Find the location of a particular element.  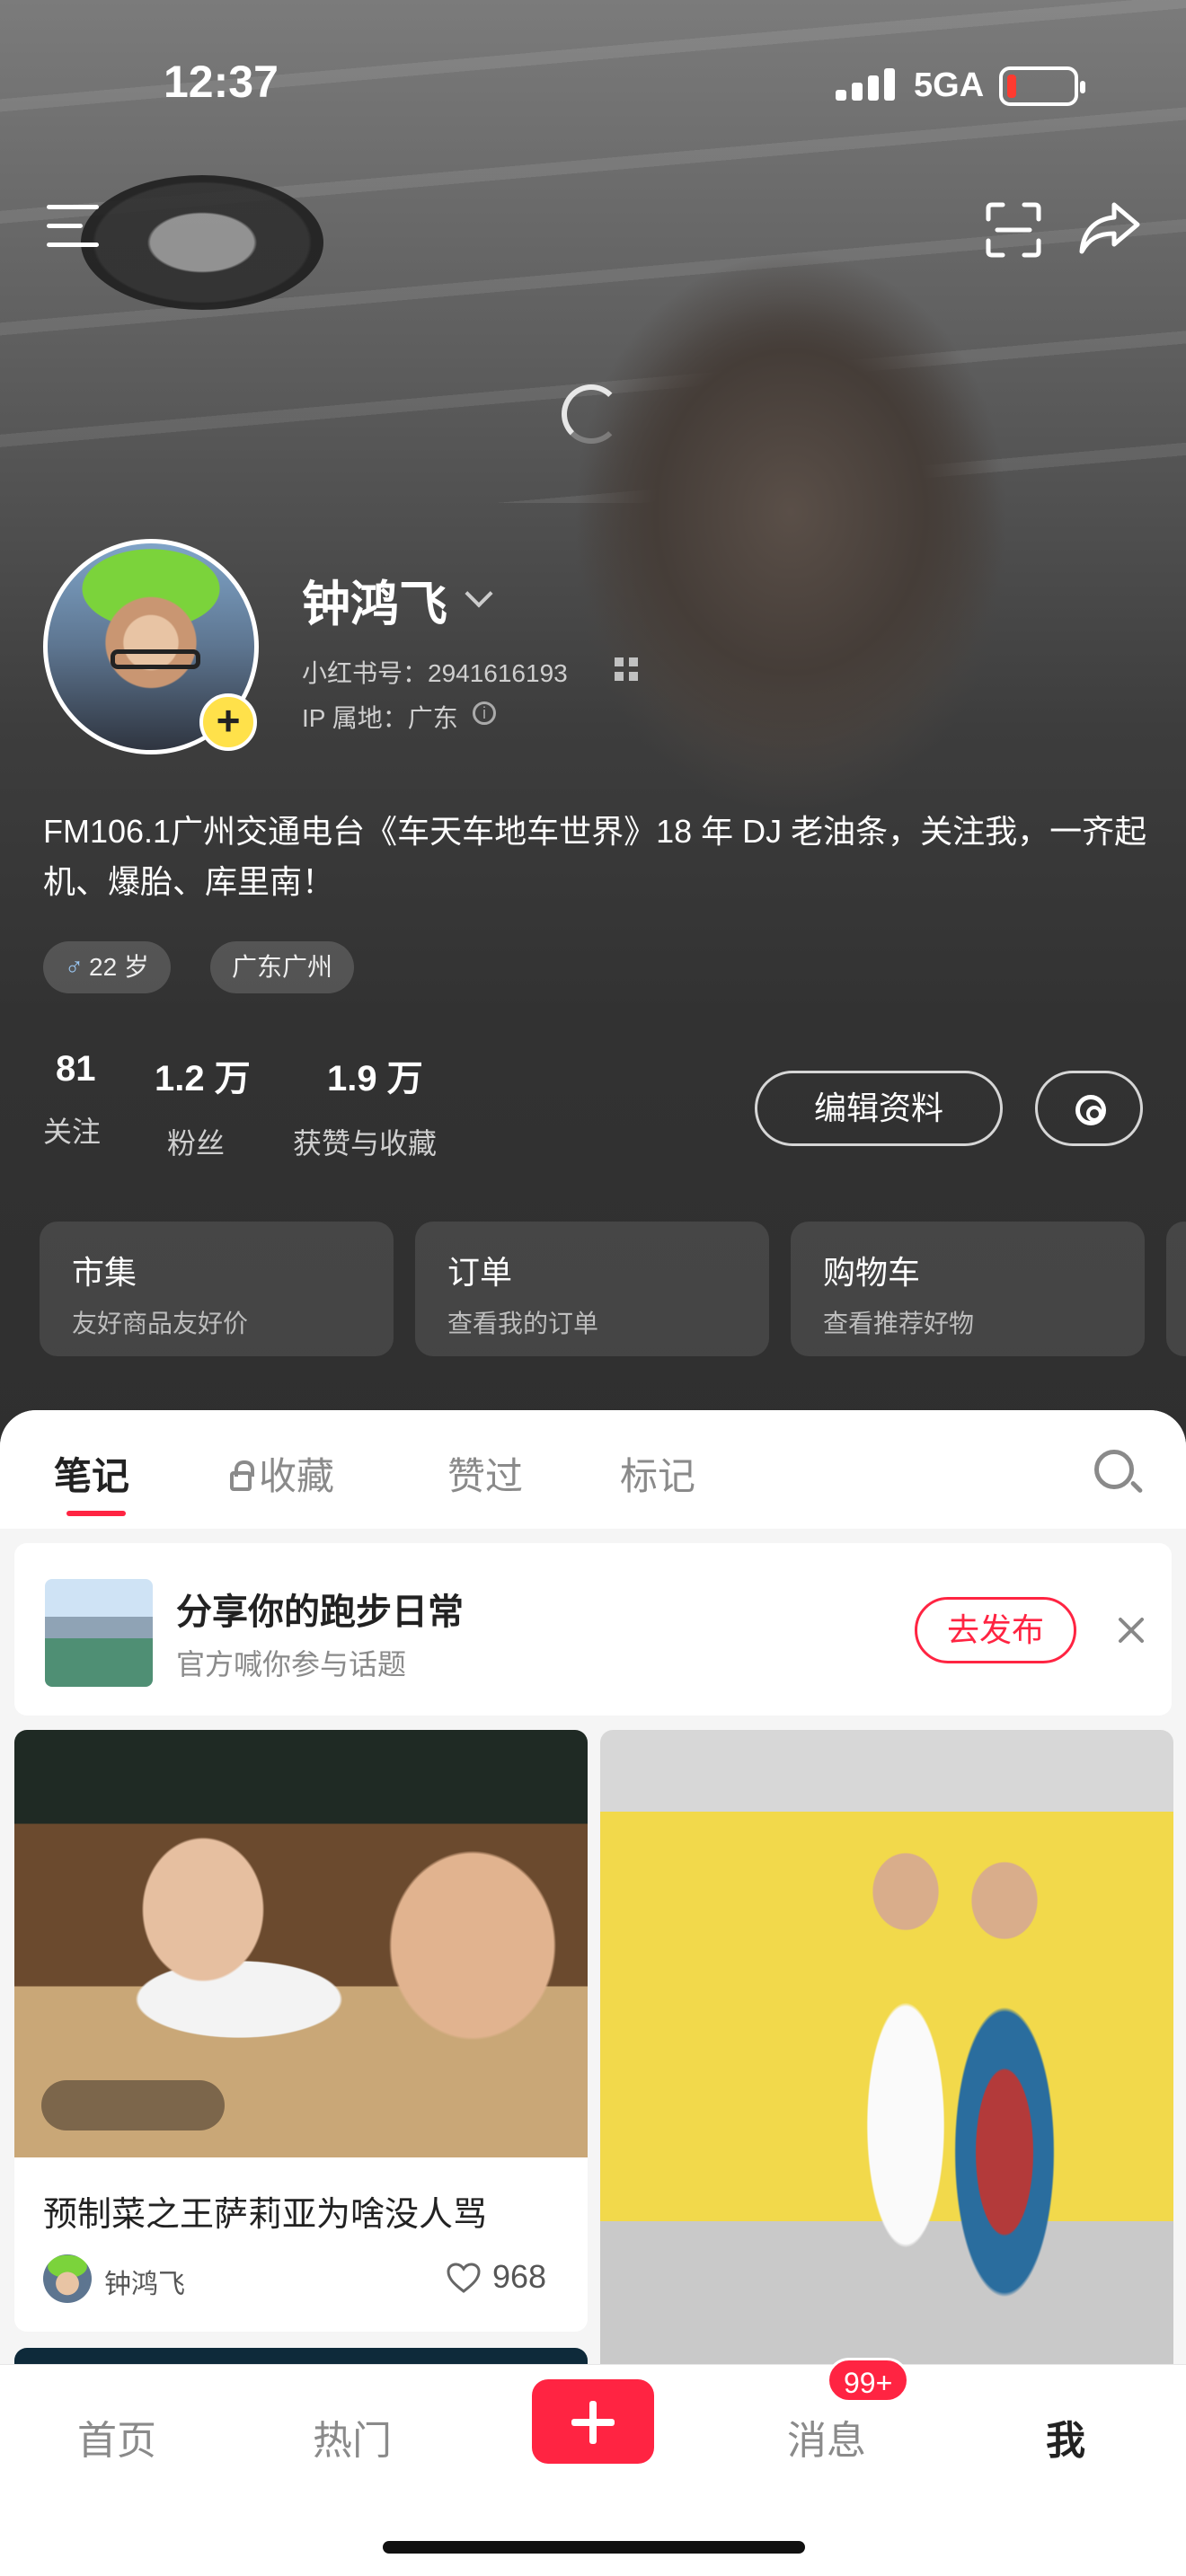

battery-icon is located at coordinates (1042, 86).